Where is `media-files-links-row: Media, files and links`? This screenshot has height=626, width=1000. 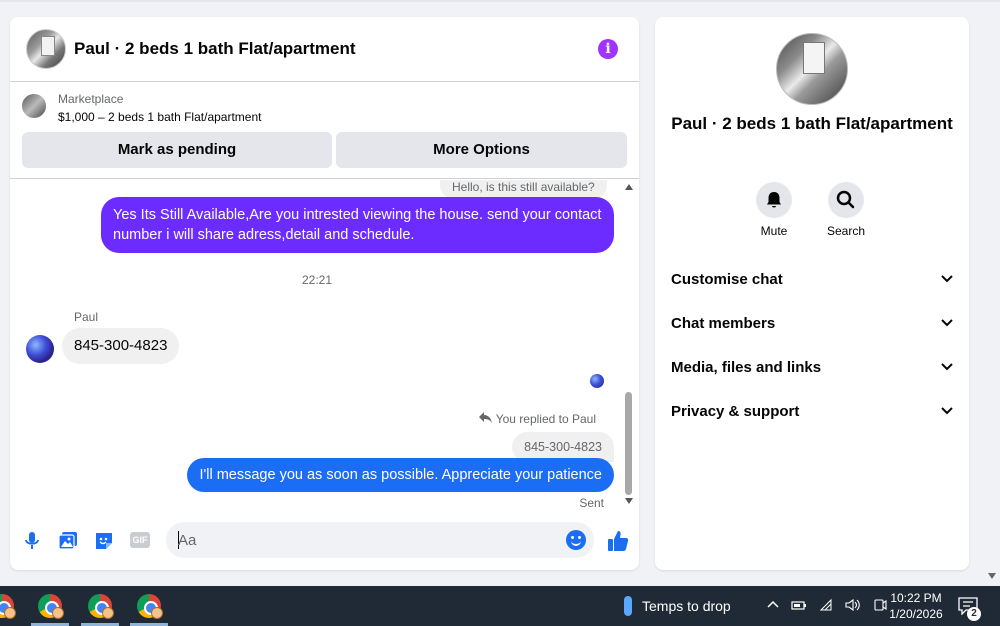
media-files-links-row: Media, files and links is located at coordinates (812, 367).